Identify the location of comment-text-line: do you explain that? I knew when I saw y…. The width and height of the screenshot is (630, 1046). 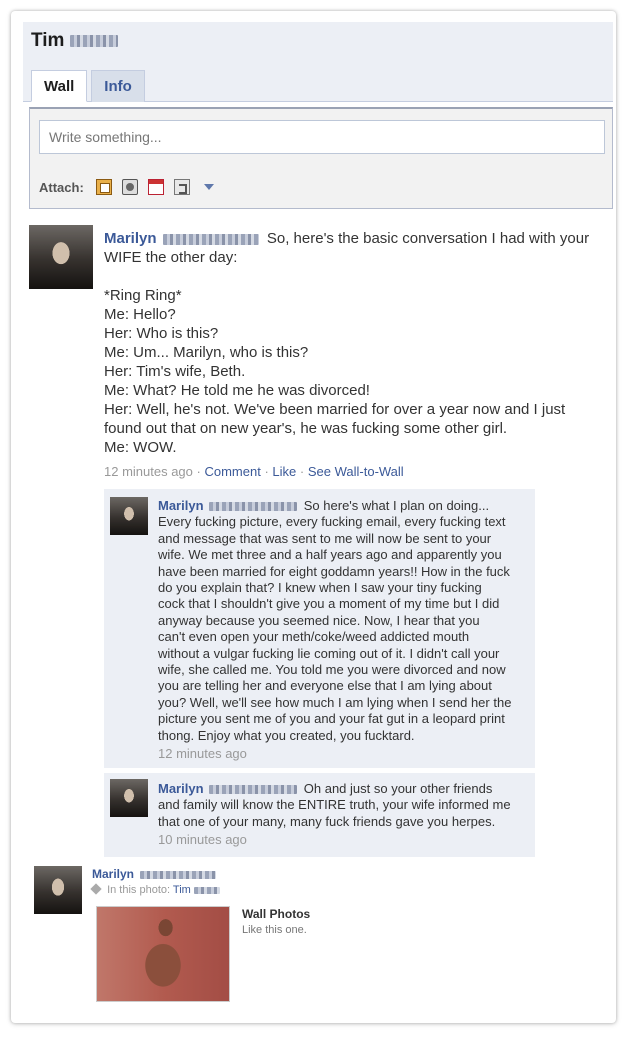
(320, 588).